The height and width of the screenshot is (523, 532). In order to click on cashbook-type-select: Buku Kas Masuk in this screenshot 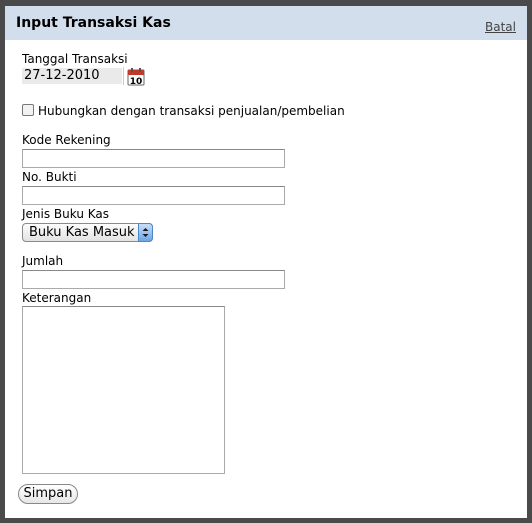, I will do `click(87, 232)`.